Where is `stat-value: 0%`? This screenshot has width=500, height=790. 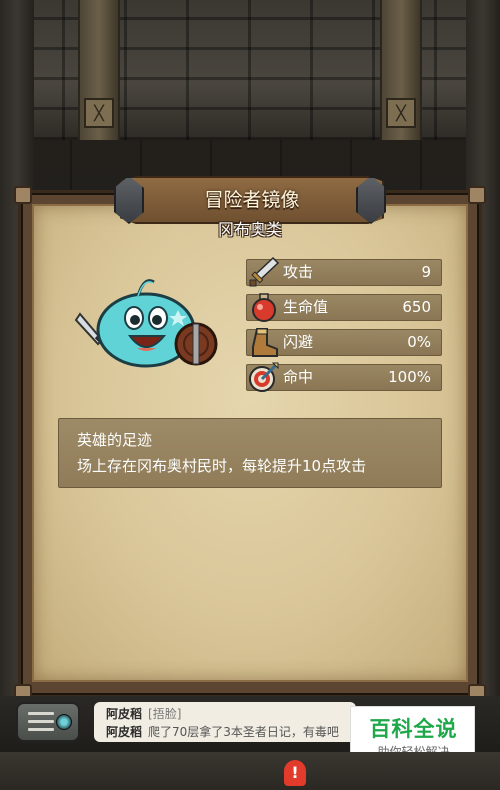 stat-value: 0% is located at coordinates (419, 342).